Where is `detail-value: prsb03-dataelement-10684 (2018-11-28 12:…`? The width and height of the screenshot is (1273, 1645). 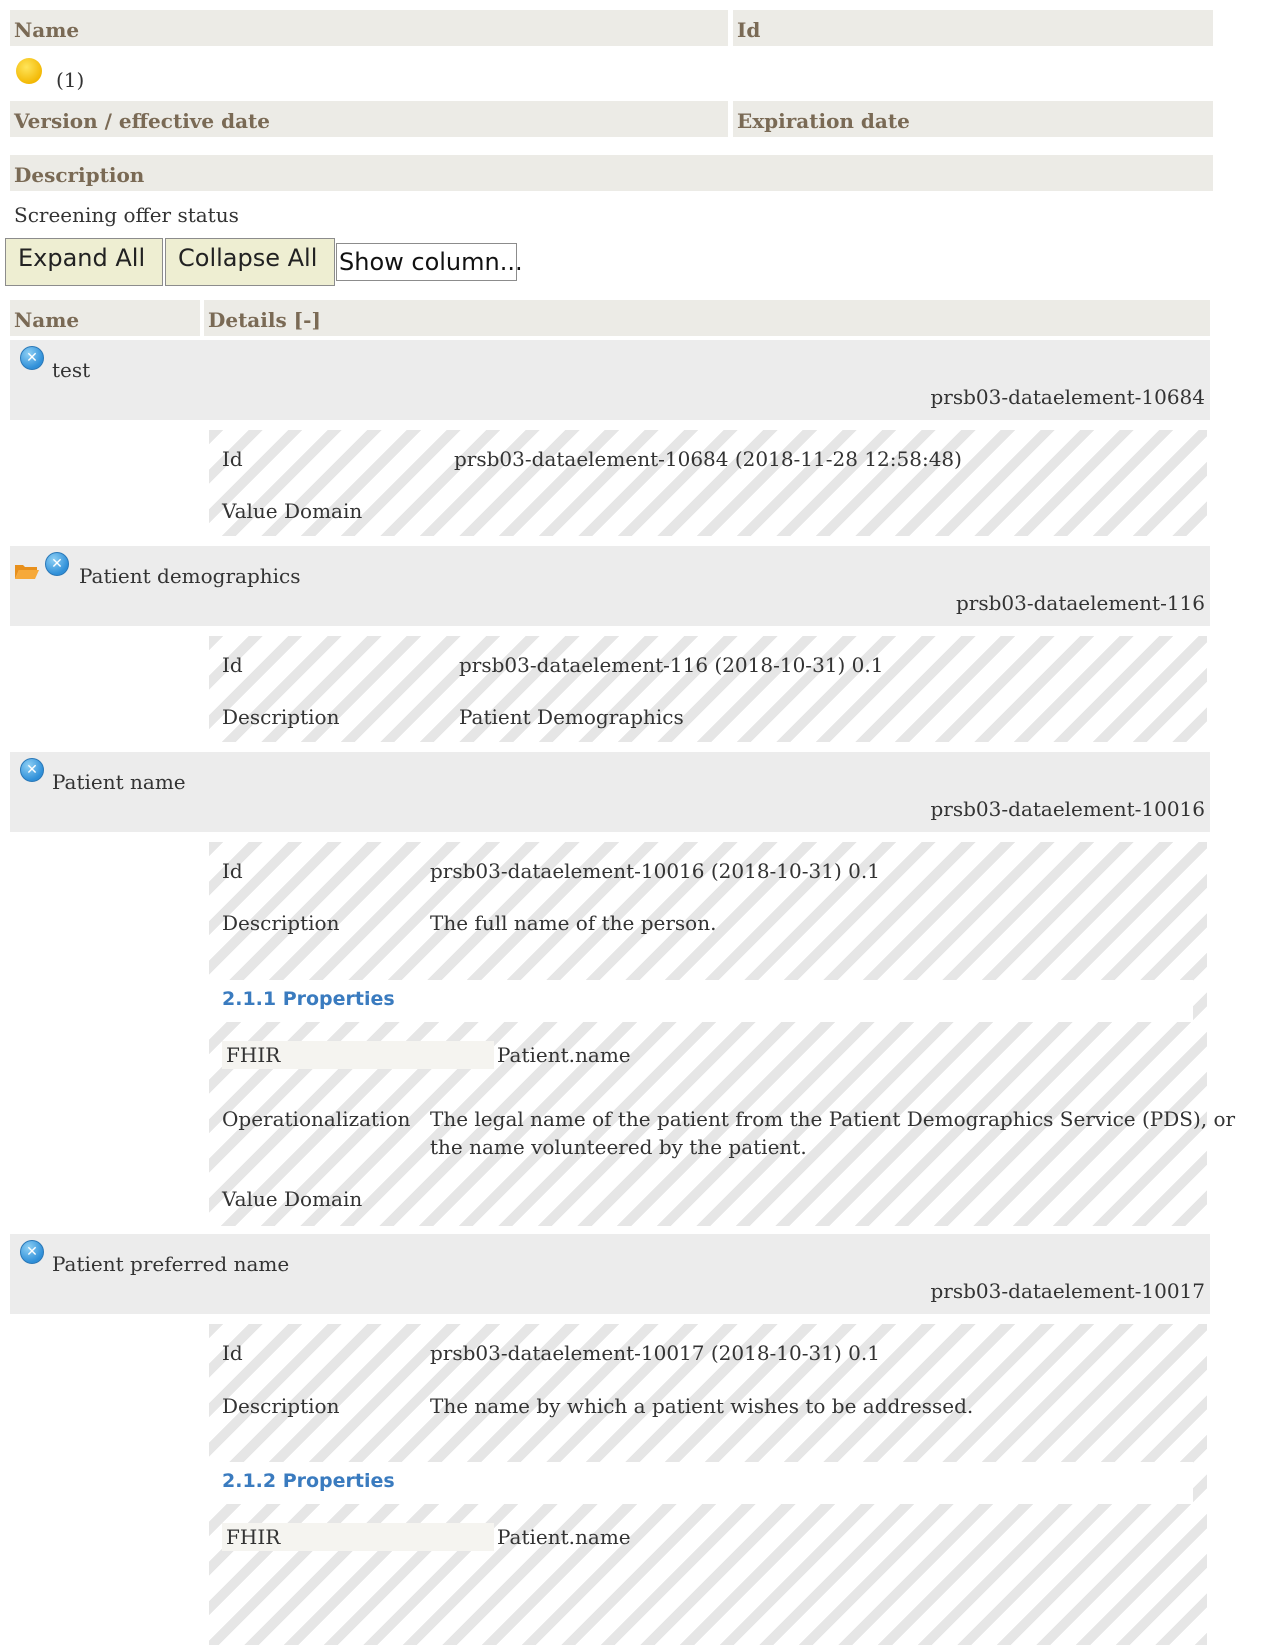
detail-value: prsb03-dataelement-10684 (2018-11-28 12:… is located at coordinates (708, 459).